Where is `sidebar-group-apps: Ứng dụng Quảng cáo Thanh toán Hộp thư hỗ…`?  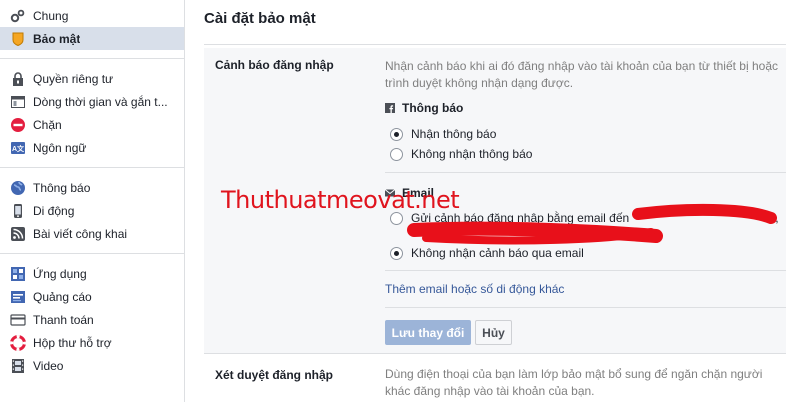
sidebar-group-apps: Ứng dụng Quảng cáo Thanh toán Hộp thư hỗ… is located at coordinates (92, 319).